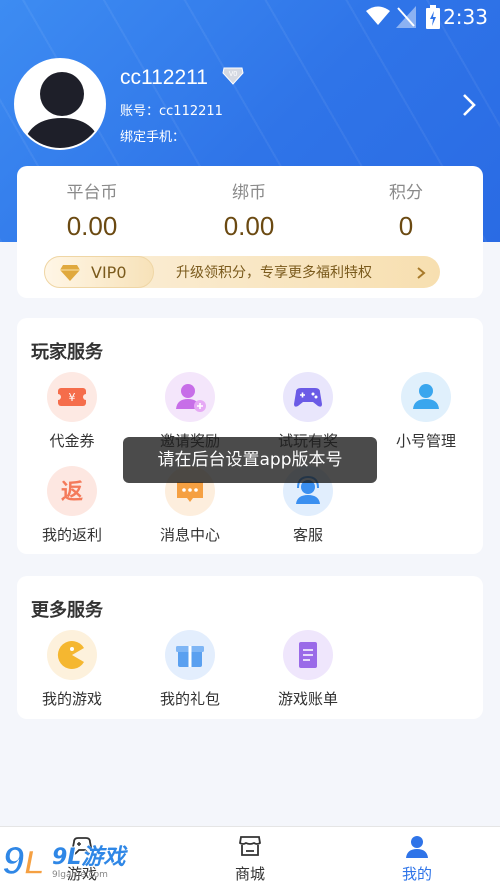 The height and width of the screenshot is (888, 500). Describe the element at coordinates (249, 210) in the screenshot. I see `bound-coin: 绑币 0.00` at that location.